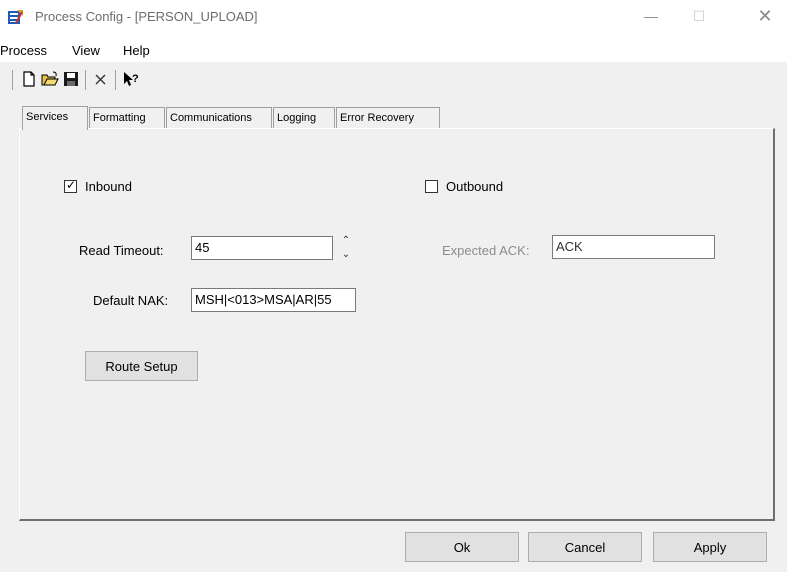 This screenshot has height=572, width=787. Describe the element at coordinates (475, 186) in the screenshot. I see `outbound-label: Outbound` at that location.